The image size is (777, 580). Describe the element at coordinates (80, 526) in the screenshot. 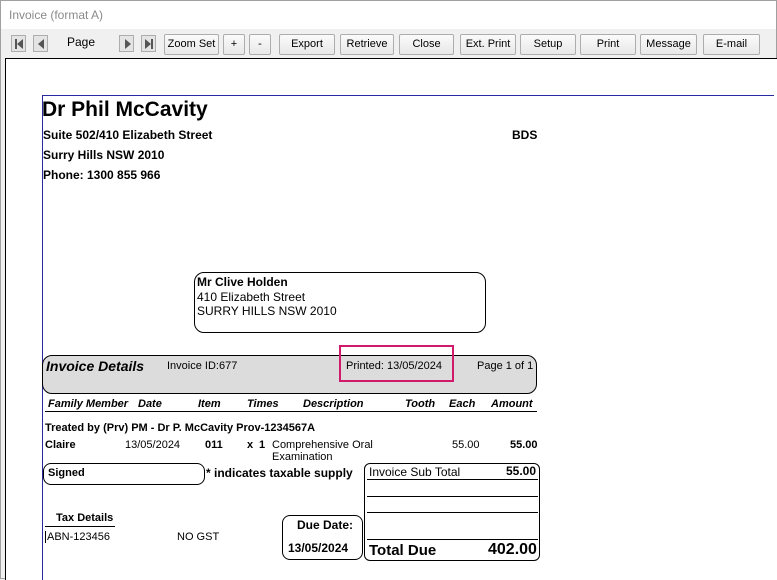

I see `tax-details-rule` at that location.